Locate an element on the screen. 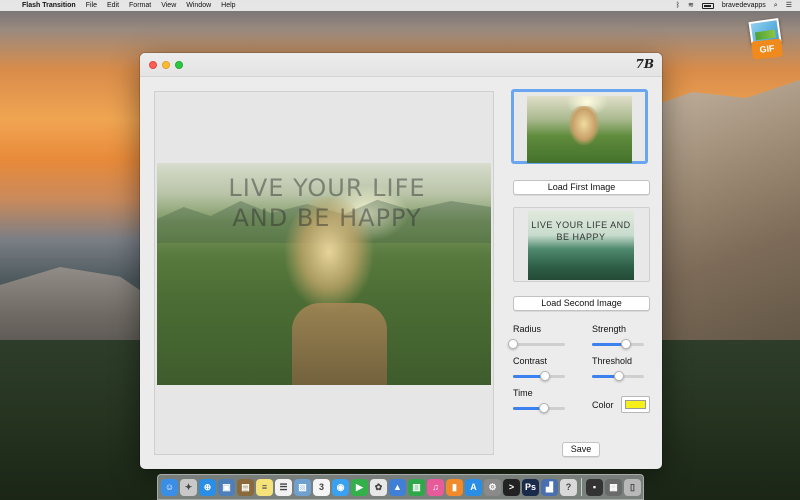  preview-girl-body is located at coordinates (339, 344).